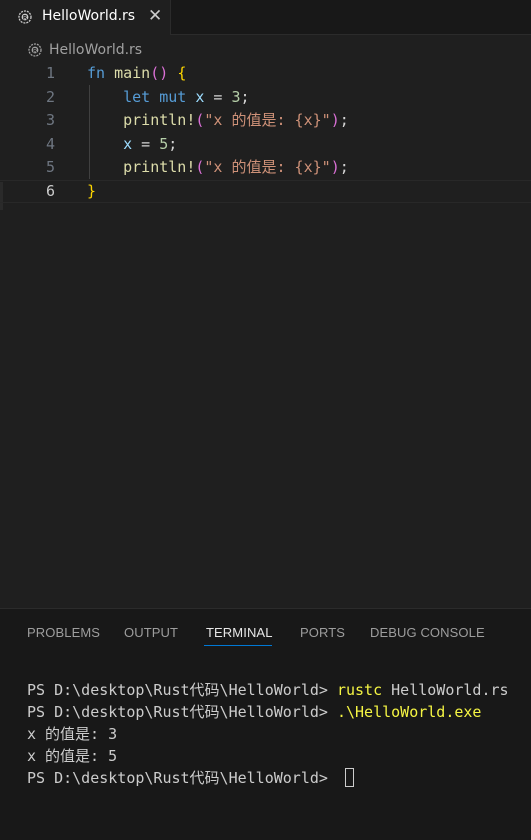  Describe the element at coordinates (63, 632) in the screenshot. I see `tab-problems: PROBLEMS` at that location.